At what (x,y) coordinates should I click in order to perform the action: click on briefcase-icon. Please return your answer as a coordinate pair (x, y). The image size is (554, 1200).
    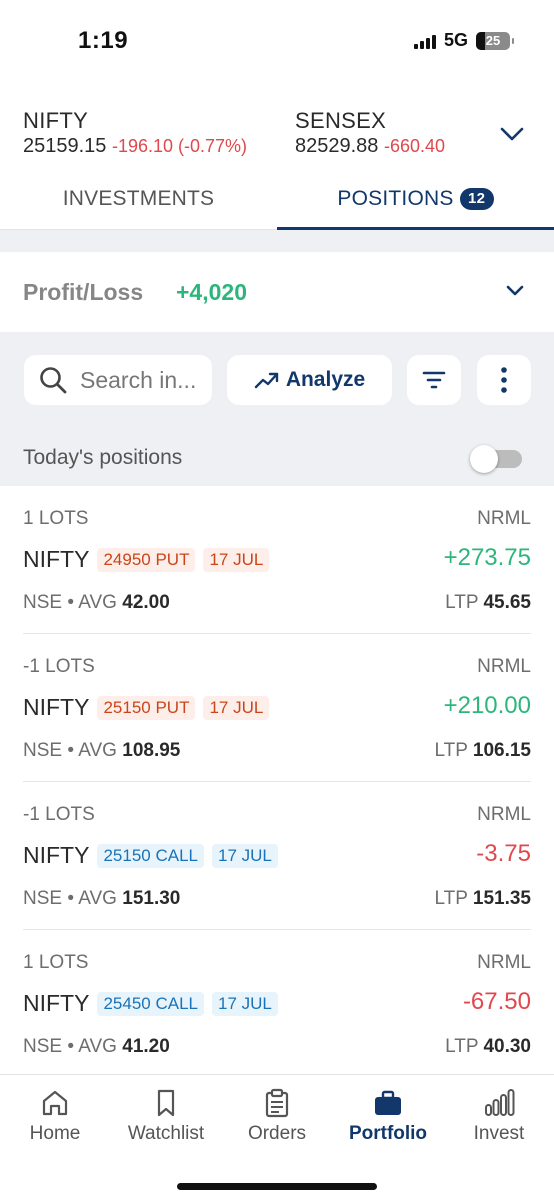
    Looking at the image, I should click on (388, 1102).